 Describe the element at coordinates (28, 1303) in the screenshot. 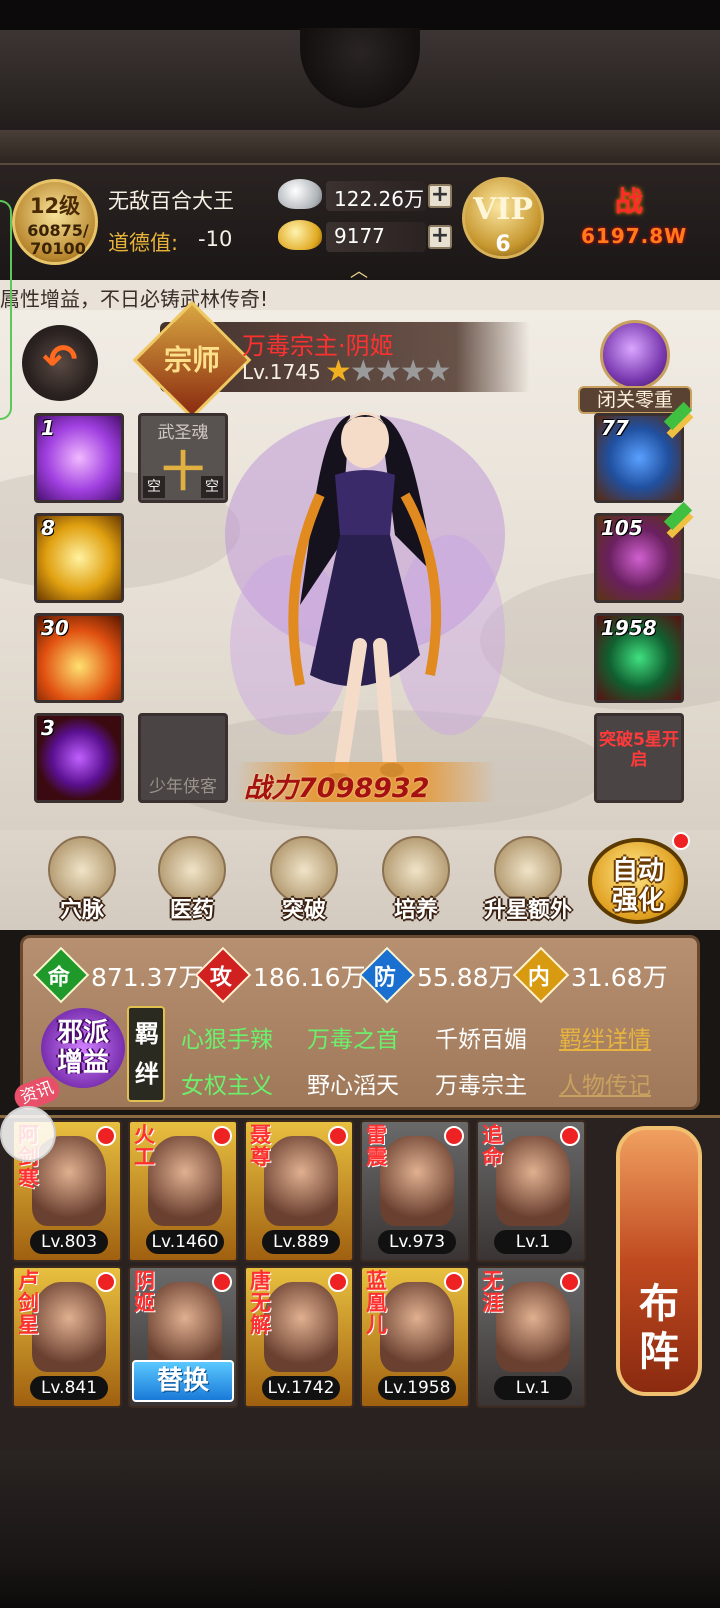

I see `roster-hero-name: 卢剑星` at that location.